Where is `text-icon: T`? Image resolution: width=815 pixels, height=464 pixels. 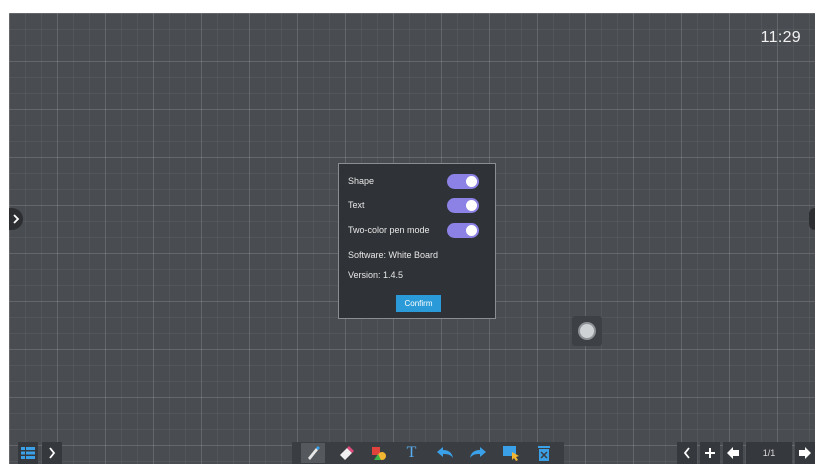 text-icon: T is located at coordinates (411, 452).